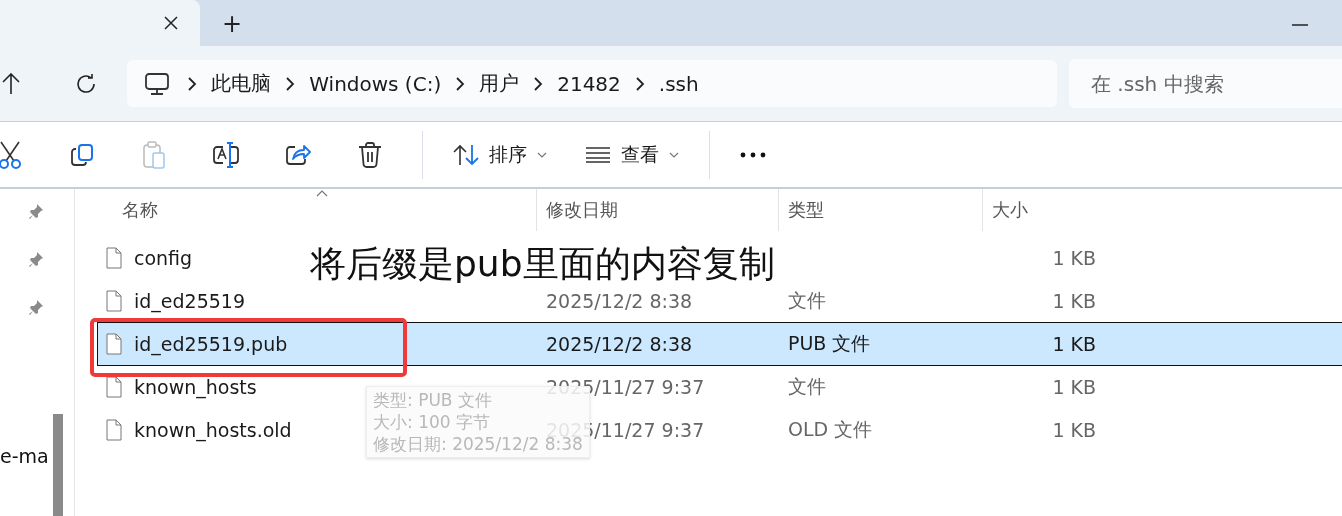 This screenshot has height=516, width=1342. I want to click on breadcrumb: 21482, so click(589, 83).